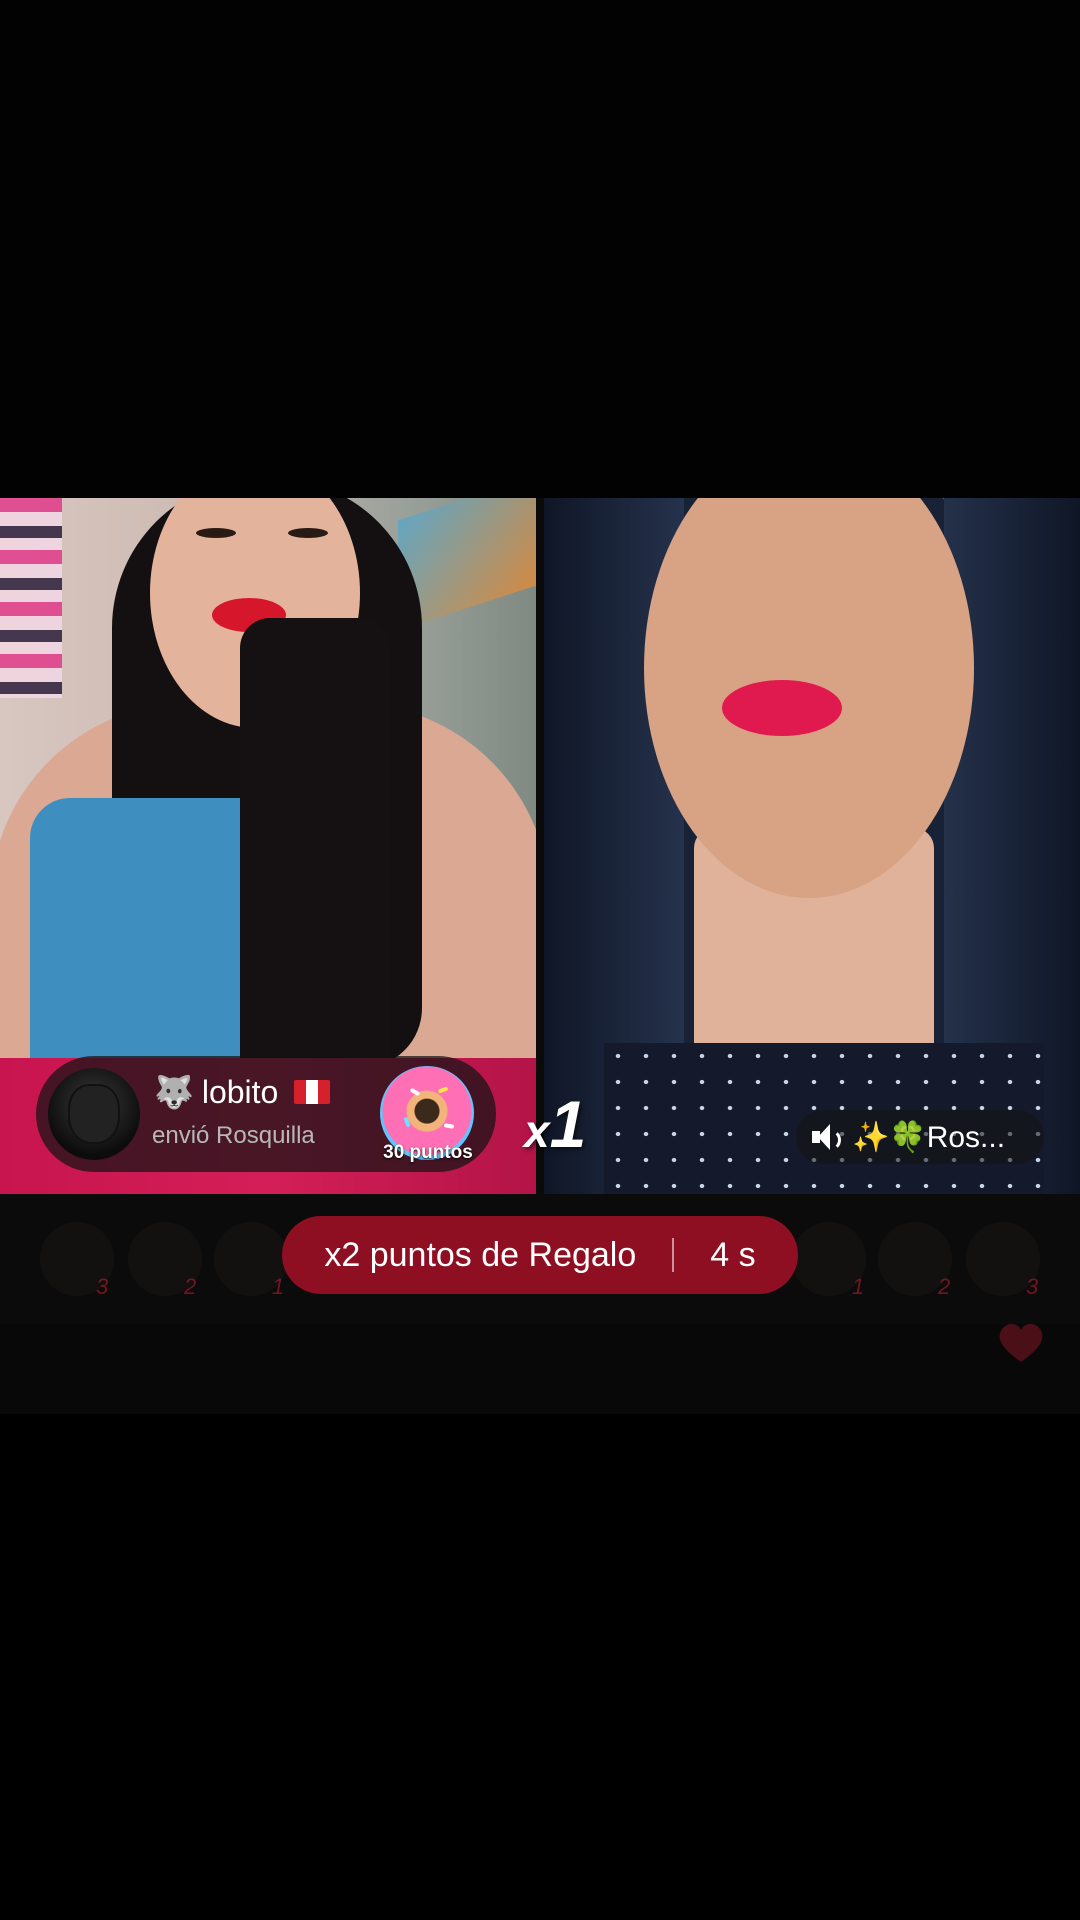  I want to click on gift-sender-row: 🐺 lobito, so click(242, 1092).